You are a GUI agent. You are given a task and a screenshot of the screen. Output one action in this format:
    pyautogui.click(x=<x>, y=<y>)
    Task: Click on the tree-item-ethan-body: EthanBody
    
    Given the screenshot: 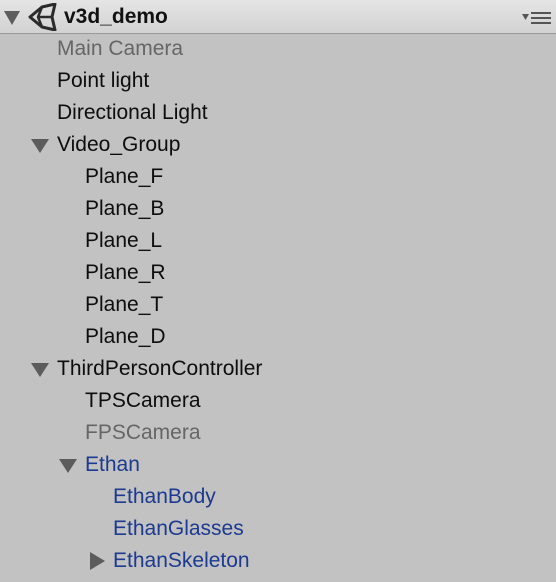 What is the action you would take?
    pyautogui.click(x=278, y=497)
    